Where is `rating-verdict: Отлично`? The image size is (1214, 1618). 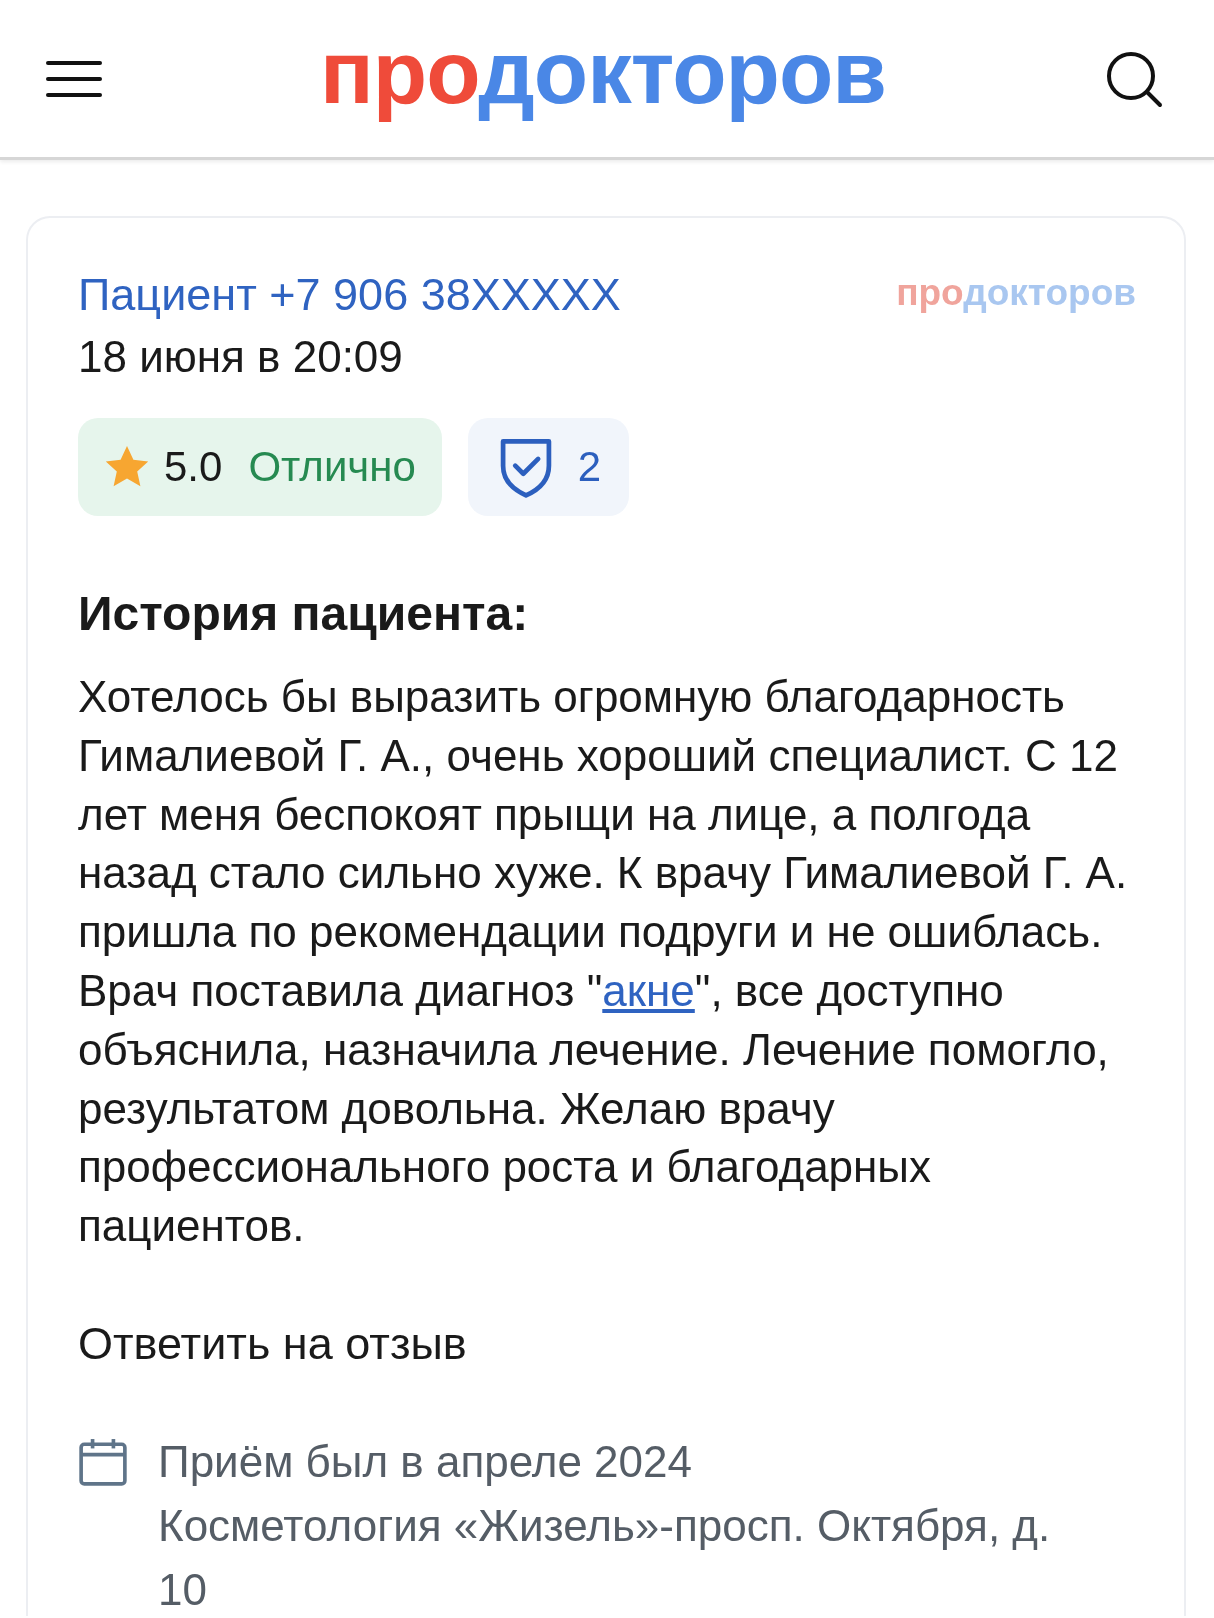 rating-verdict: Отлично is located at coordinates (332, 467).